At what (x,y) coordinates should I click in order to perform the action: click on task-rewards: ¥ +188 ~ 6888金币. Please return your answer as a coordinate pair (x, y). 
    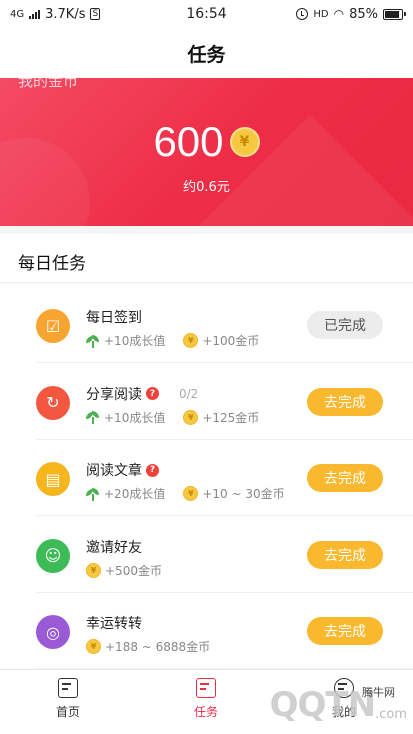
    Looking at the image, I should click on (157, 646).